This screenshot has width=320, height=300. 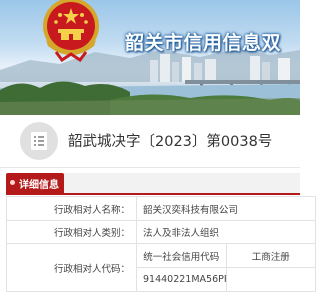 I want to click on table-row: 行政相对人类别： 法人及非法人组织, so click(x=161, y=232).